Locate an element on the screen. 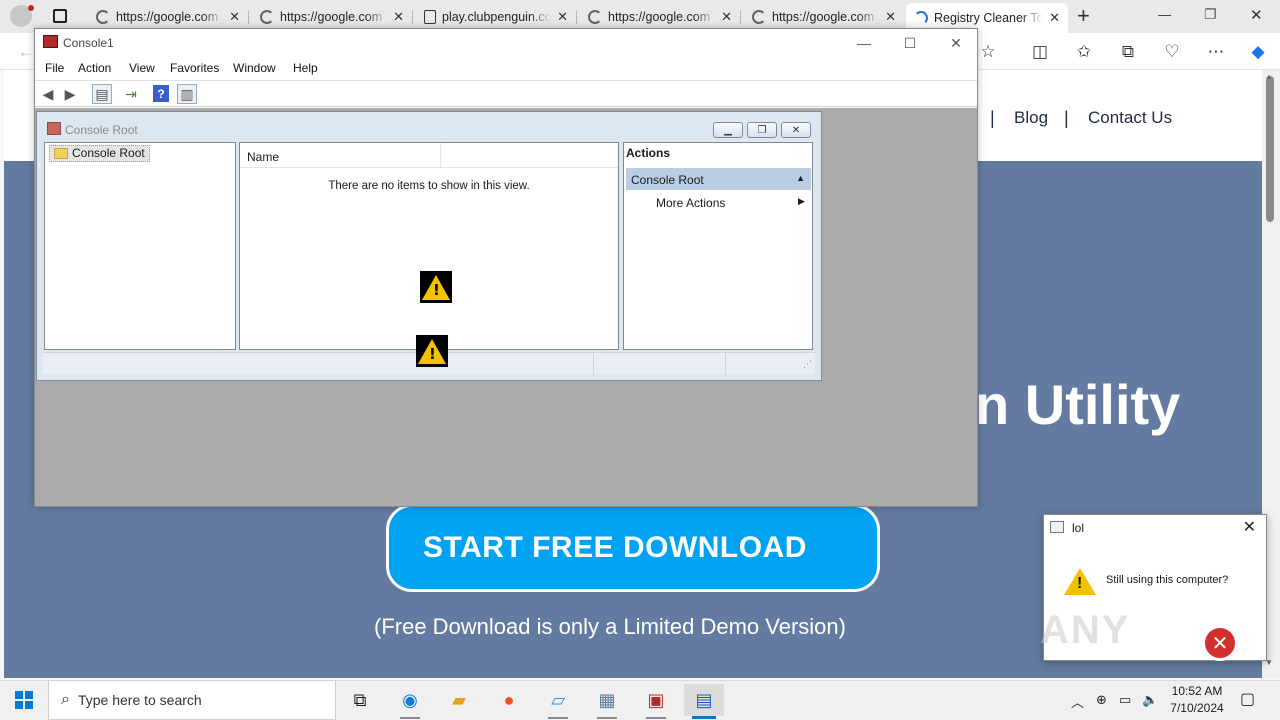  dialog-app-icon is located at coordinates (1057, 527).